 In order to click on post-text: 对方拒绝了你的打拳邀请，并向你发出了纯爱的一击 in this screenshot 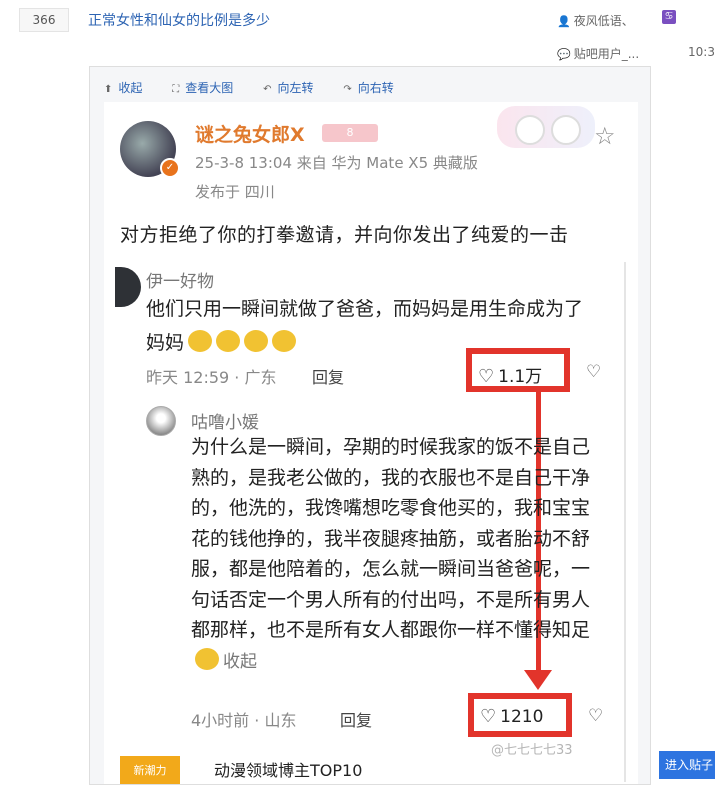, I will do `click(344, 235)`.